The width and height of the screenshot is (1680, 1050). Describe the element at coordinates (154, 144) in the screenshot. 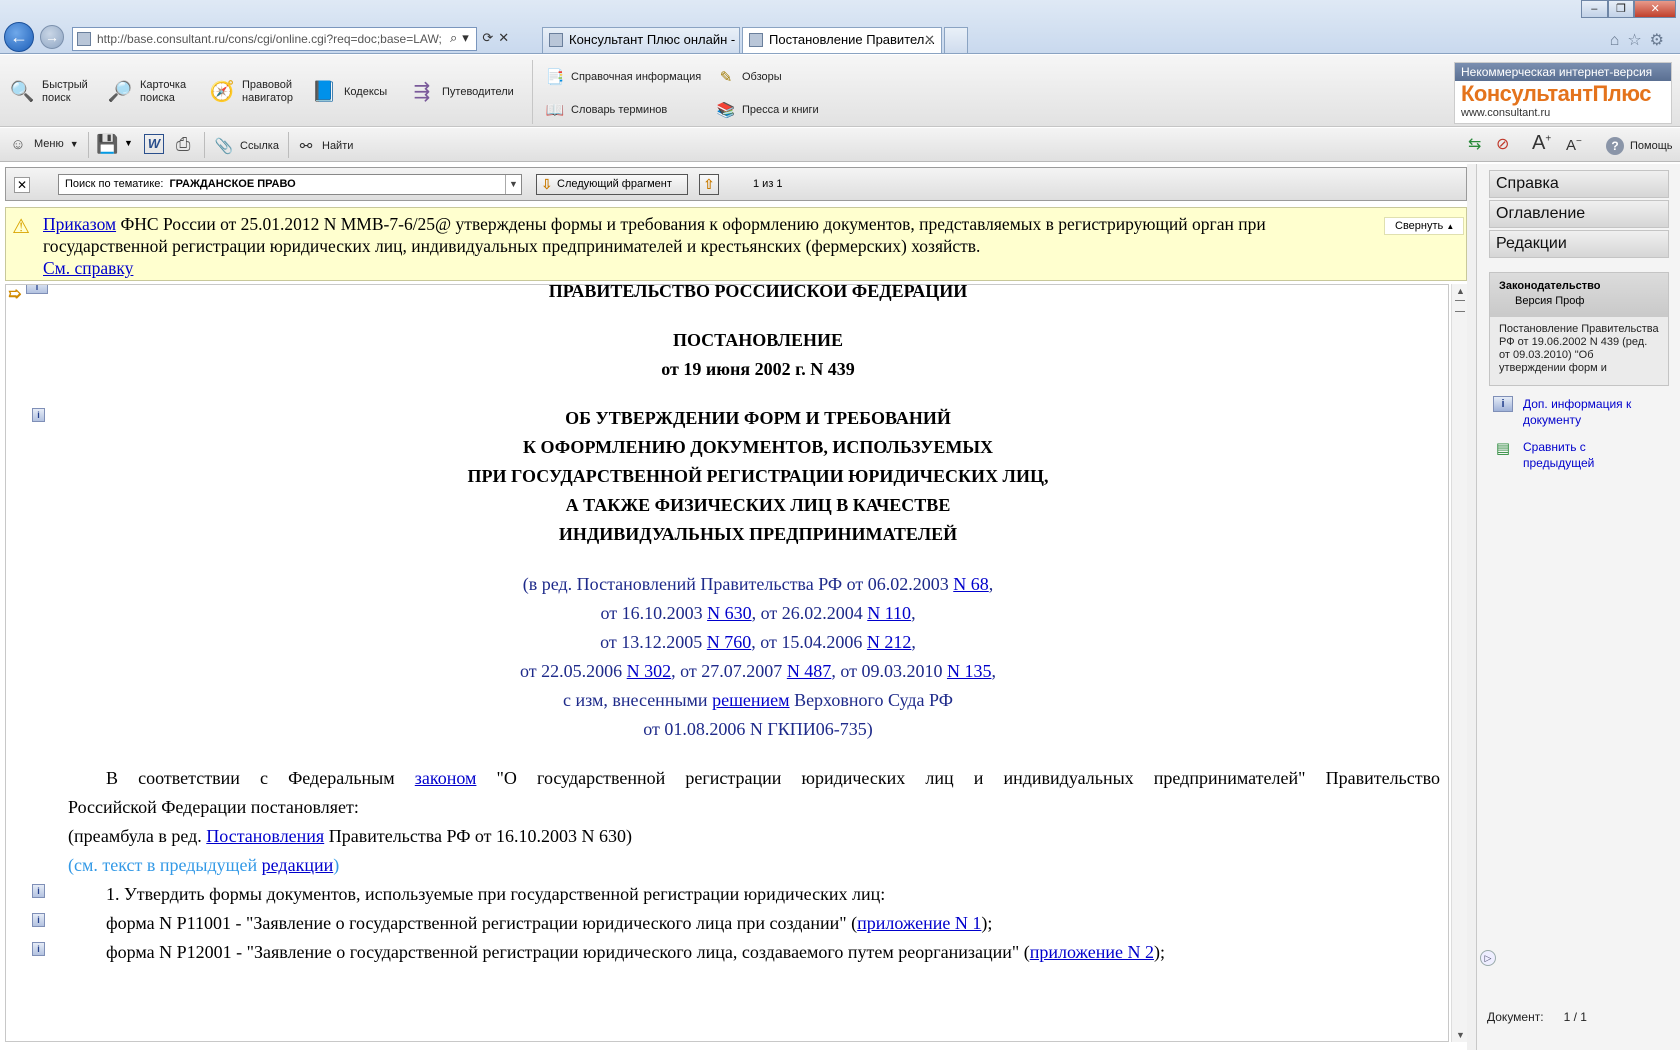

I see `word-export-icon: W` at that location.